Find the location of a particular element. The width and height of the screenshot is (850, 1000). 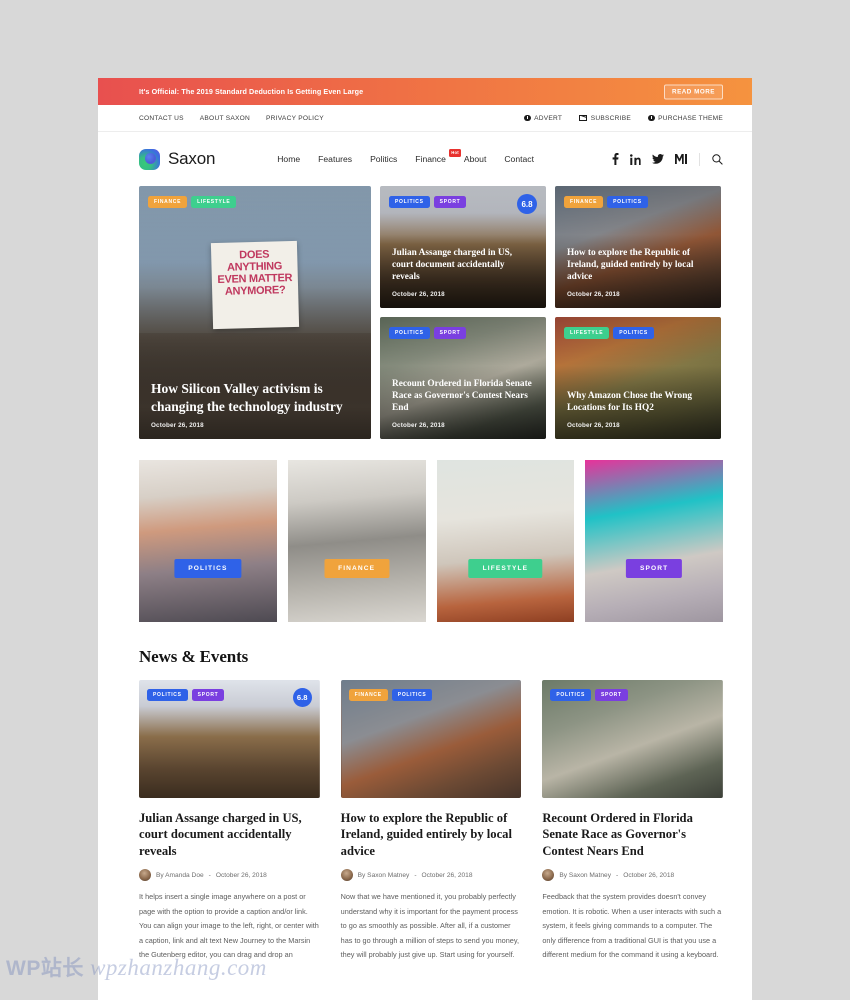

category-label-politics: POLITICS is located at coordinates (208, 568).